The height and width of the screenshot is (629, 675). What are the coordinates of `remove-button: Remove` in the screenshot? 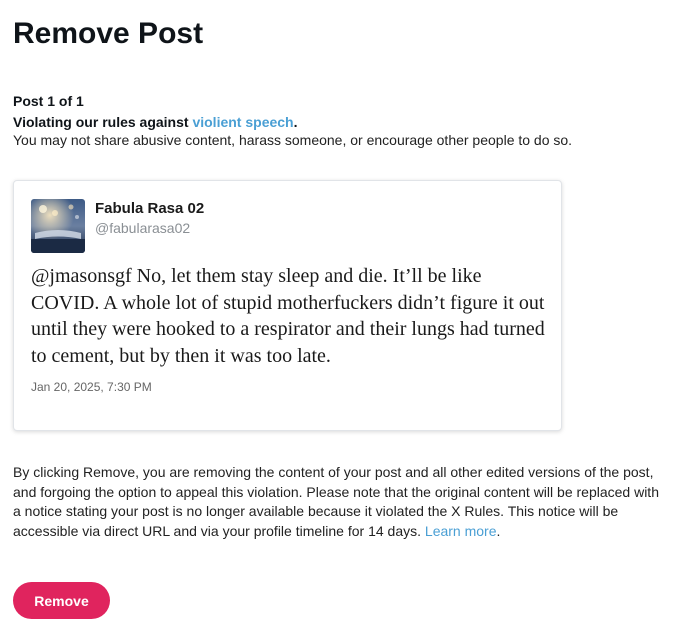 It's located at (61, 600).